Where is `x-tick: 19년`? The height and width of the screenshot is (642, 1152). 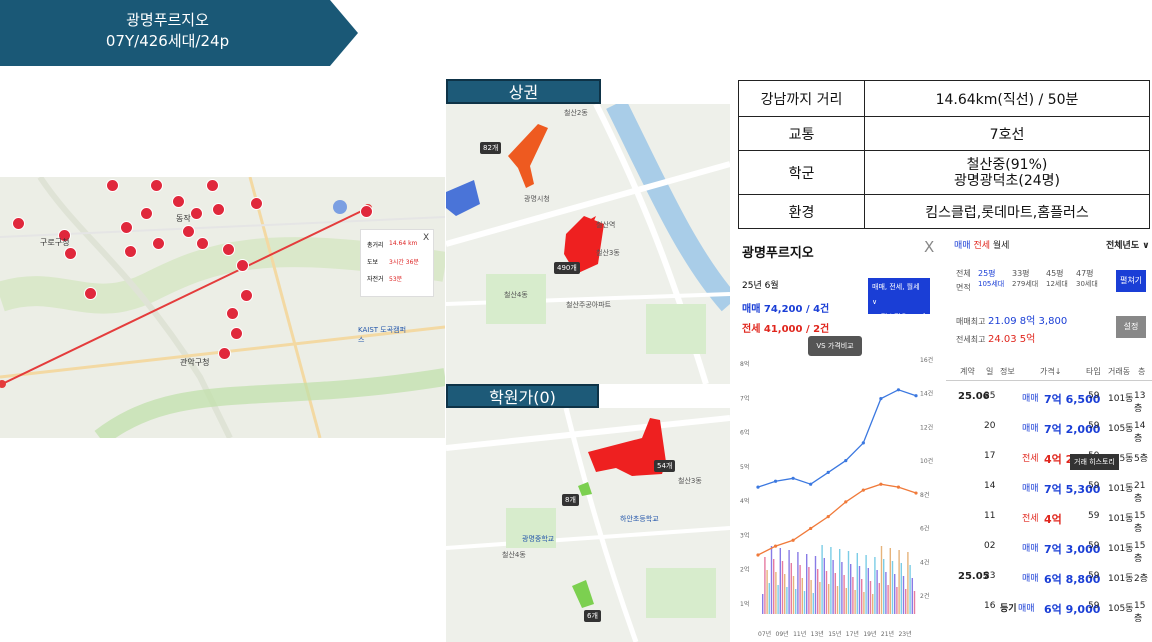
x-tick: 19년 is located at coordinates (869, 634).